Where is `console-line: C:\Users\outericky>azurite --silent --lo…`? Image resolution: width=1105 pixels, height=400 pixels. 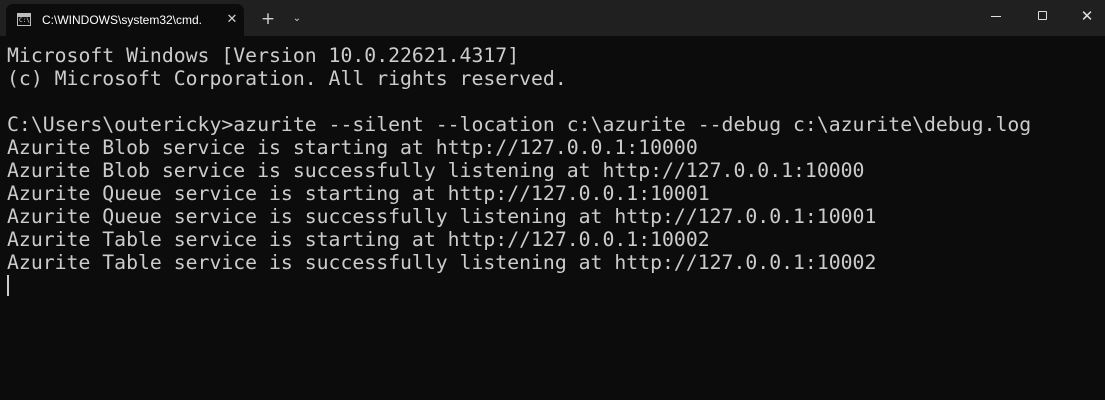 console-line: C:\Users\outericky>azurite --silent --lo… is located at coordinates (519, 124).